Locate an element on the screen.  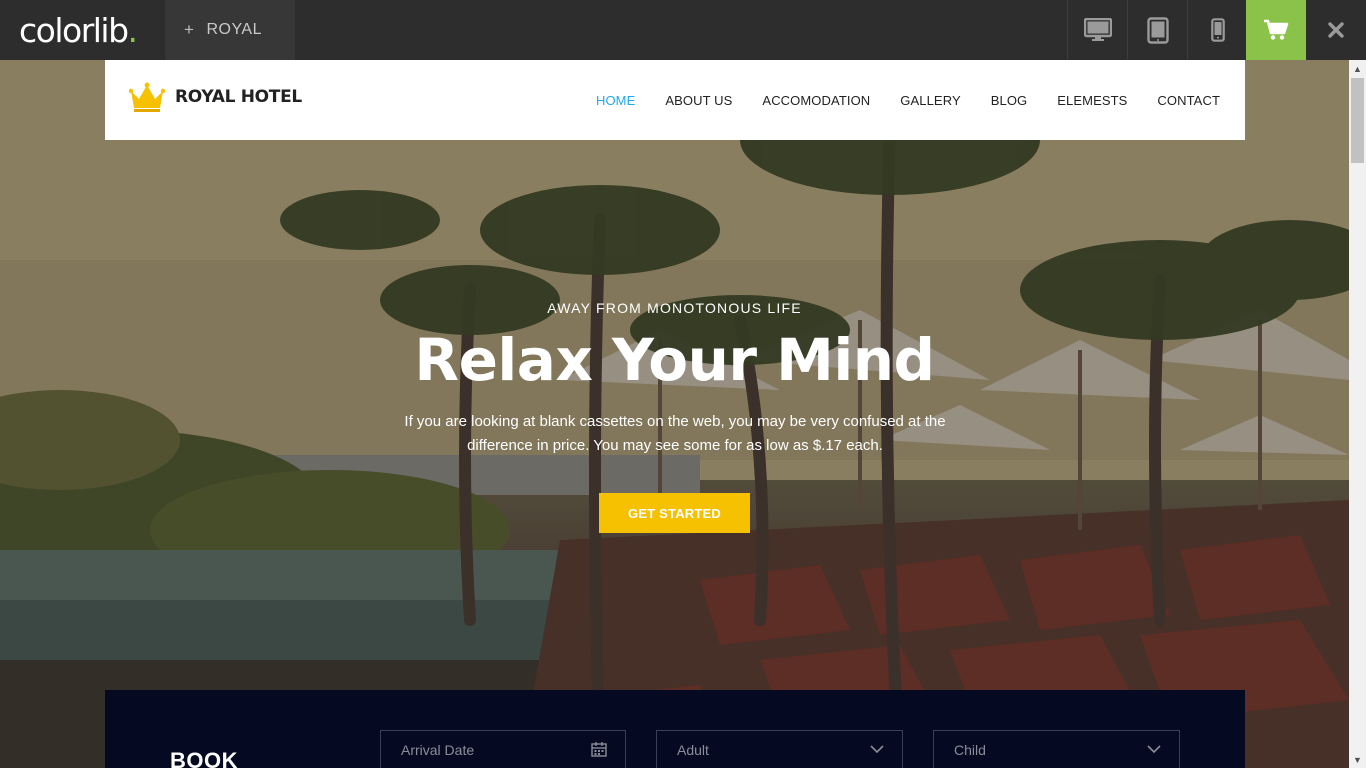
brand-name: colorlib is located at coordinates (74, 30).